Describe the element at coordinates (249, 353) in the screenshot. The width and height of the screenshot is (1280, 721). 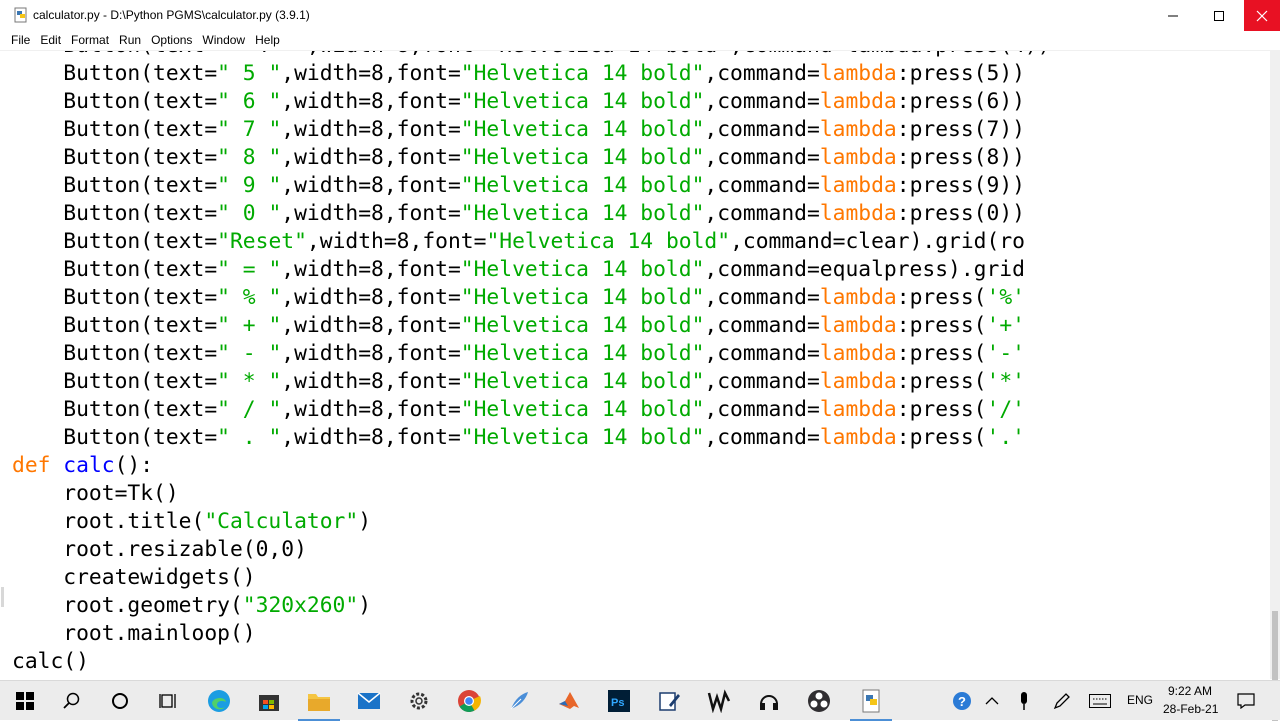
I see `code-token: " - "` at that location.